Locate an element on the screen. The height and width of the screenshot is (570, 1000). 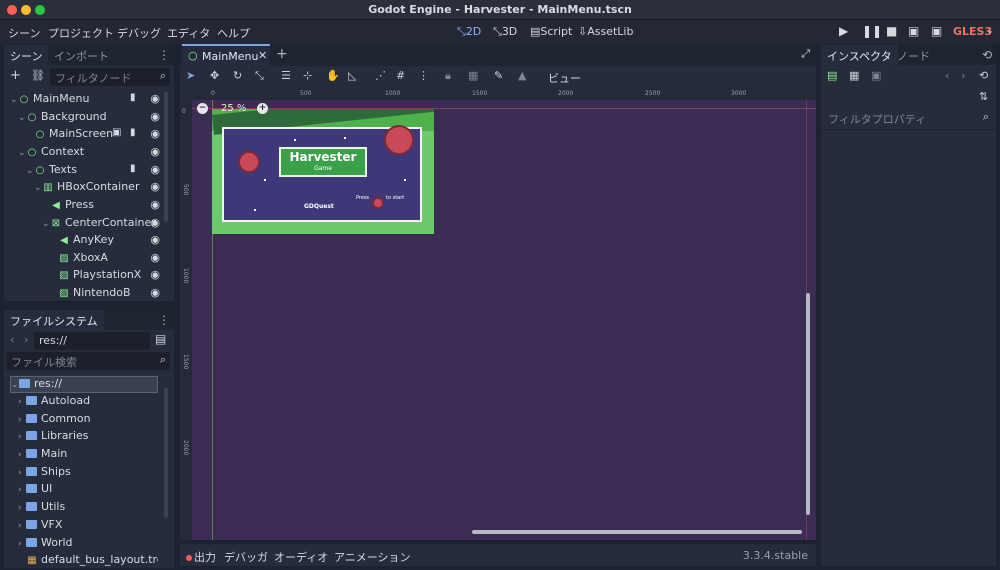
list-select-icon: ☰ is located at coordinates (286, 75).